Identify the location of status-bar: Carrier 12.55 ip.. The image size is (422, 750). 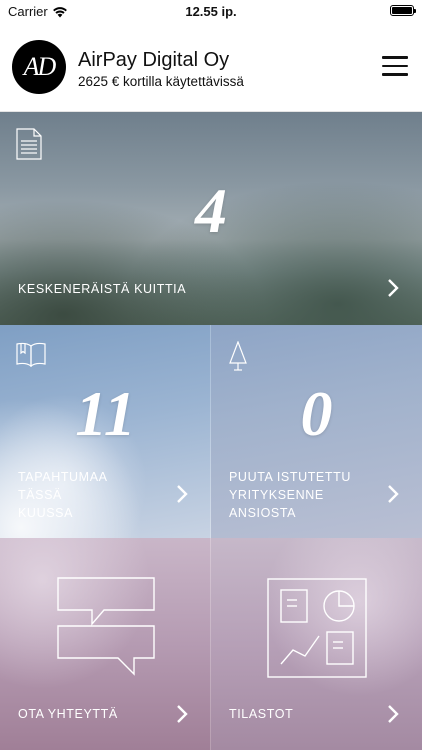
(211, 11).